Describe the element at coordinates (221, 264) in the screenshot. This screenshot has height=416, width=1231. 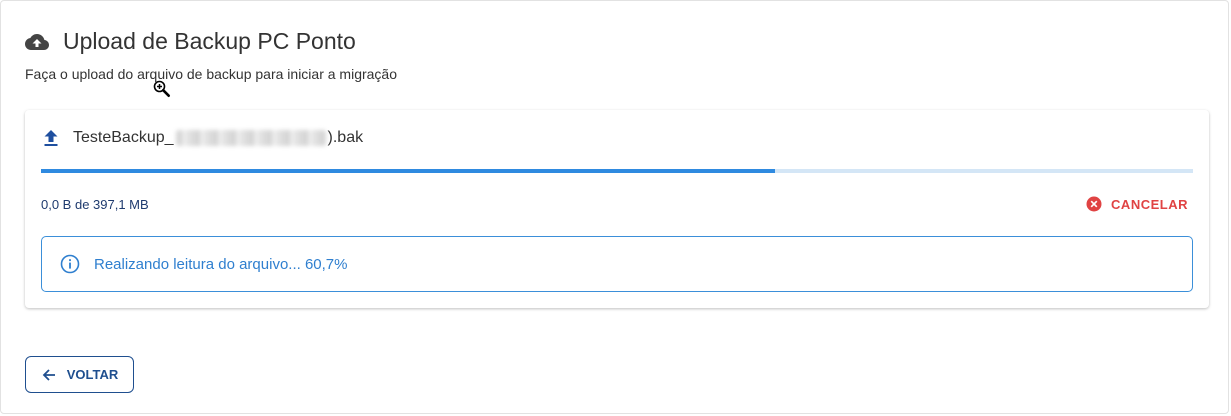
I see `status-message: Realizando leitura do arquivo... 60,7%` at that location.